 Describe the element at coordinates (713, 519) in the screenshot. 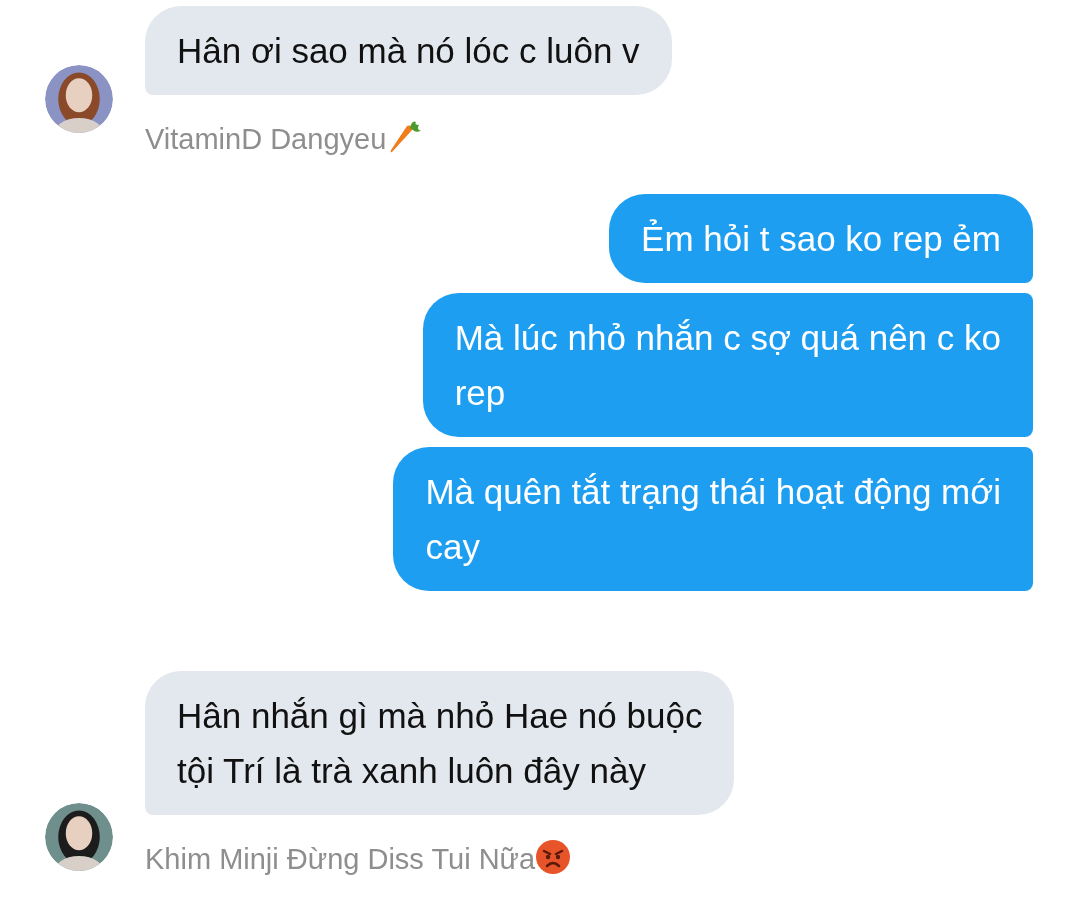

I see `message-bubble: Mà quên tắt trạng thái hoạt động mới cay` at that location.